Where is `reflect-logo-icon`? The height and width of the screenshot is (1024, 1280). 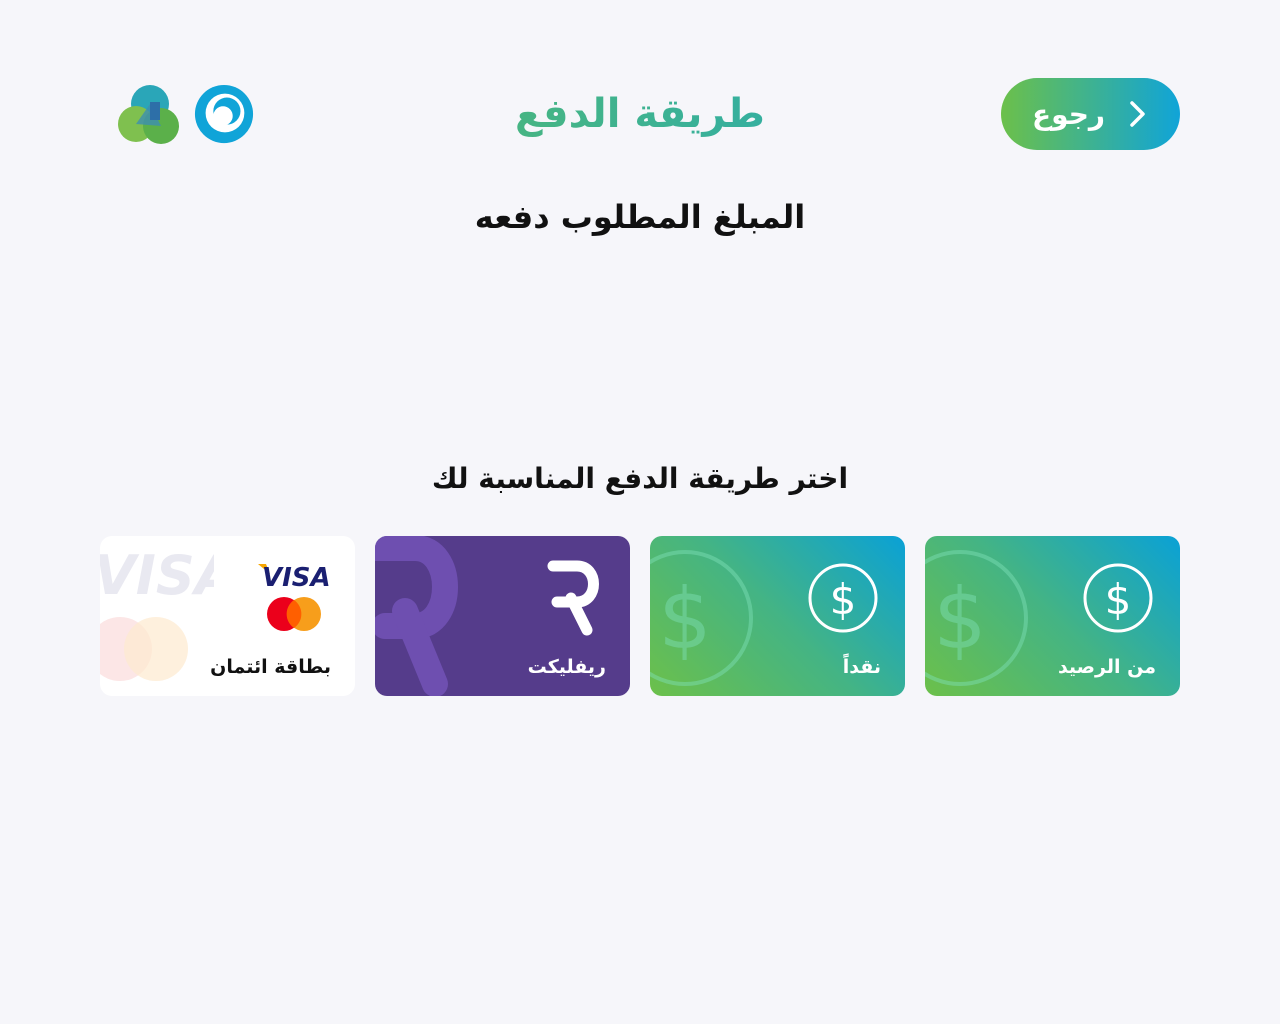
reflect-logo-icon is located at coordinates (573, 598).